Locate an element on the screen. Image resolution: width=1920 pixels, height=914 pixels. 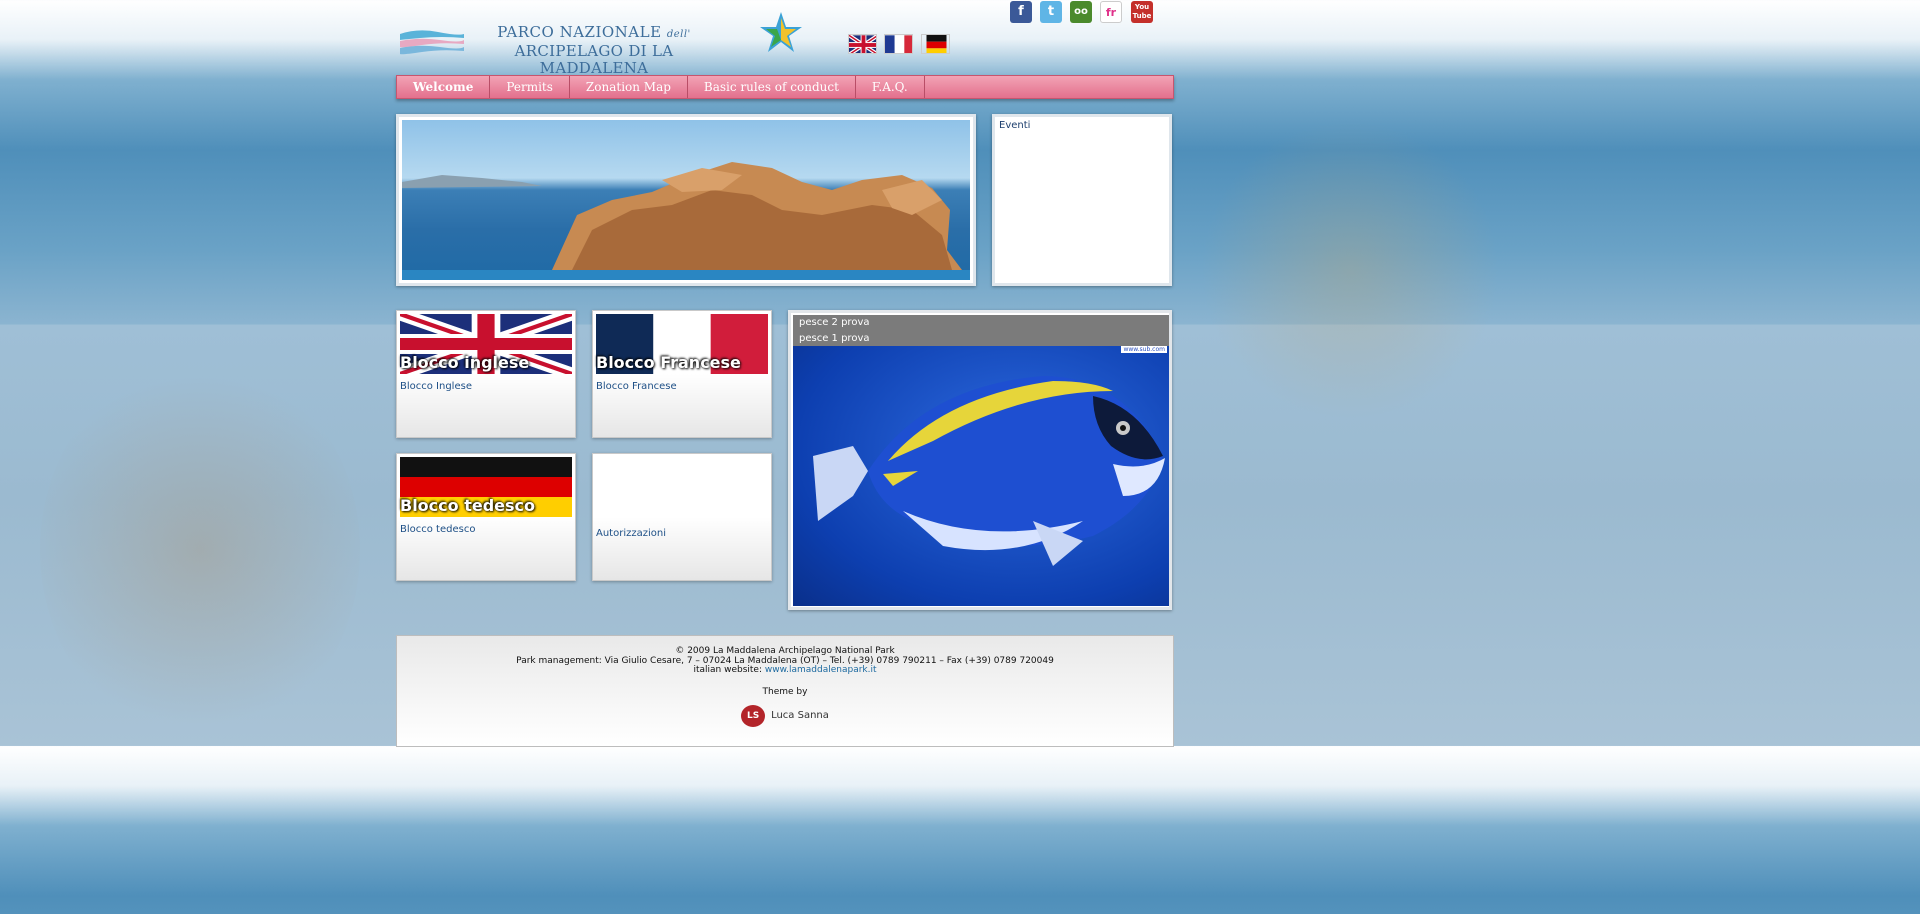
events-label: Eventi is located at coordinates (1015, 125).